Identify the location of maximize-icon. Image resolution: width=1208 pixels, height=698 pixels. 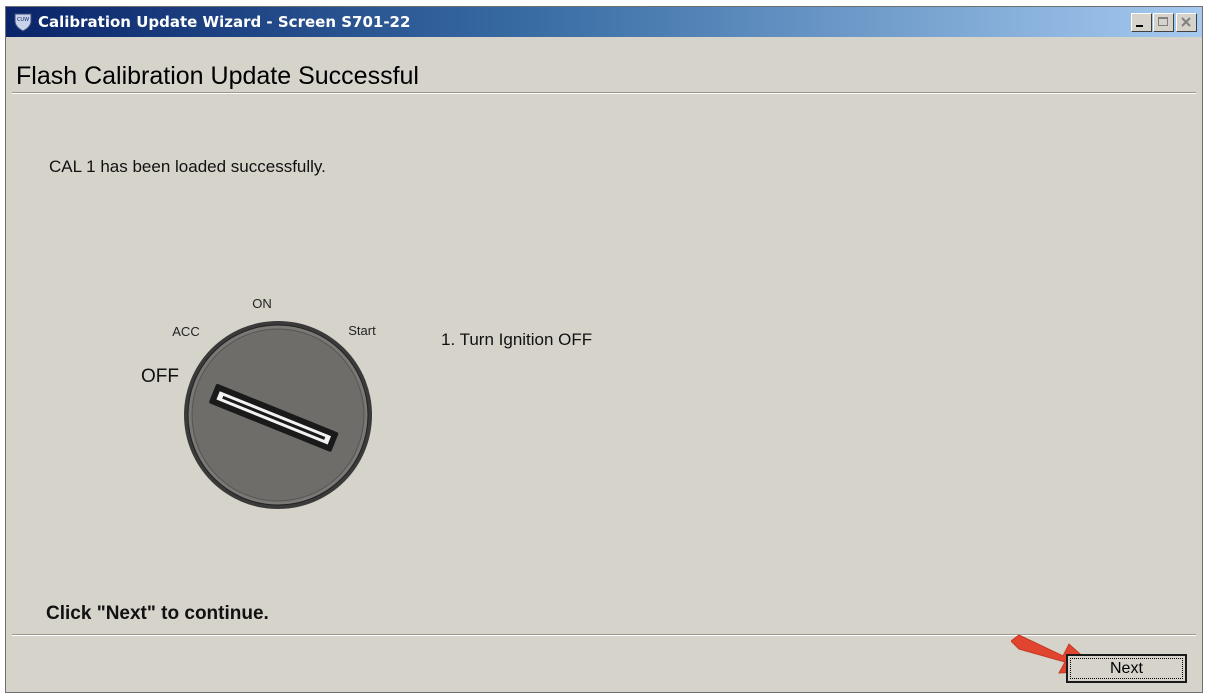
(1163, 21).